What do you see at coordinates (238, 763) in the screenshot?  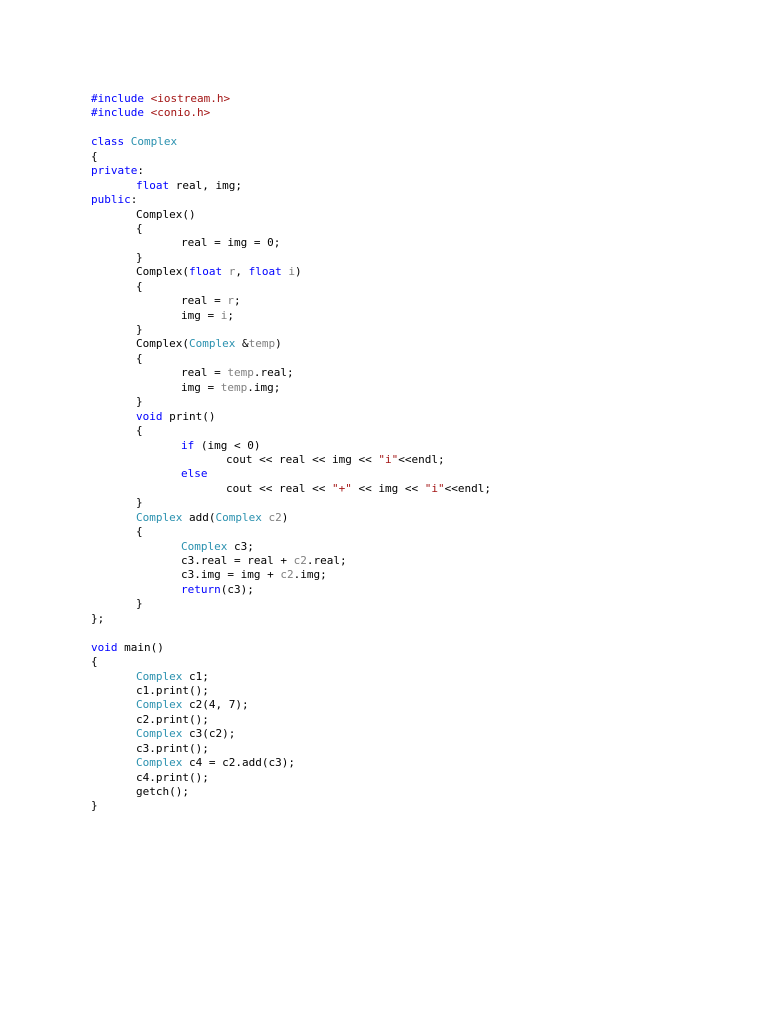 I see `code-token: c4 = c2.add(c3);` at bounding box center [238, 763].